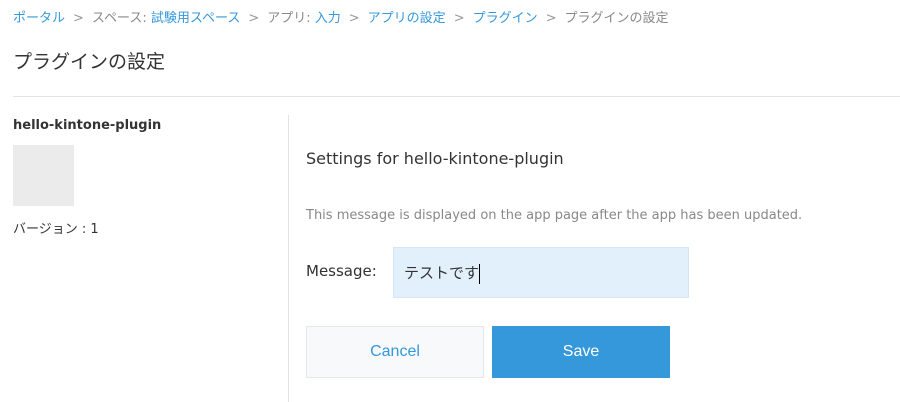 Image resolution: width=900 pixels, height=402 pixels. What do you see at coordinates (581, 352) in the screenshot?
I see `save-button: Save` at bounding box center [581, 352].